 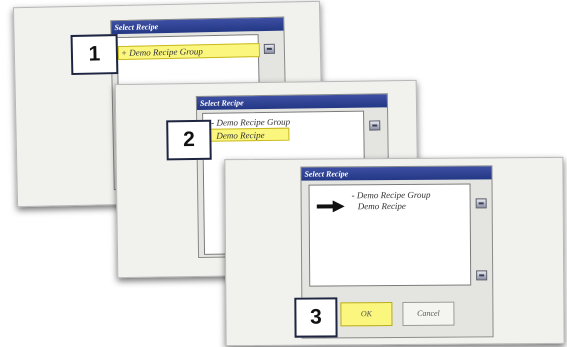 What do you see at coordinates (94, 55) in the screenshot?
I see `step-callout: 1` at bounding box center [94, 55].